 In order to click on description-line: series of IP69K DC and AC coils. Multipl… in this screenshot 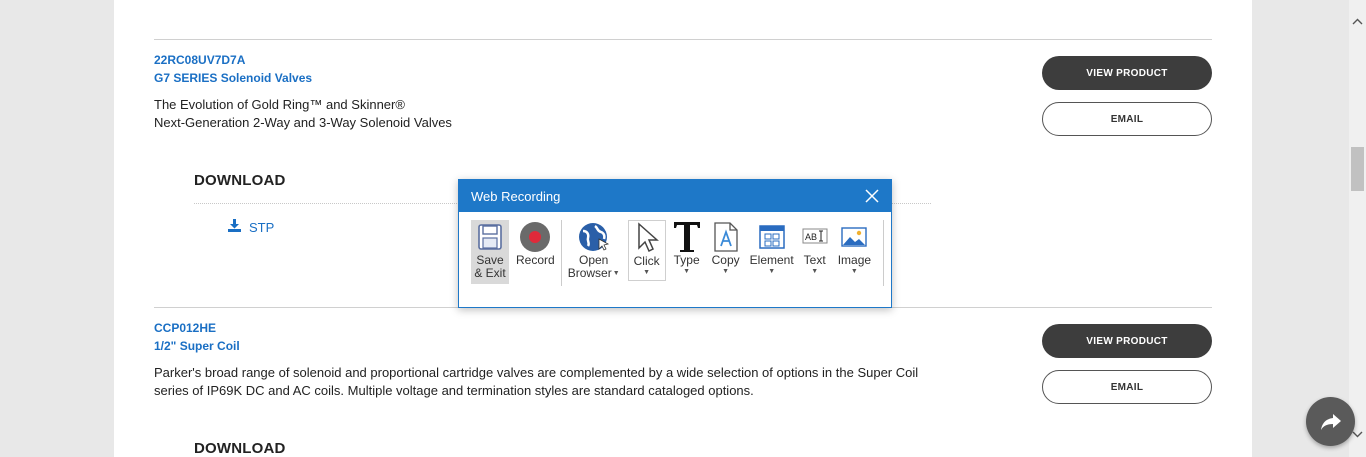, I will do `click(454, 390)`.